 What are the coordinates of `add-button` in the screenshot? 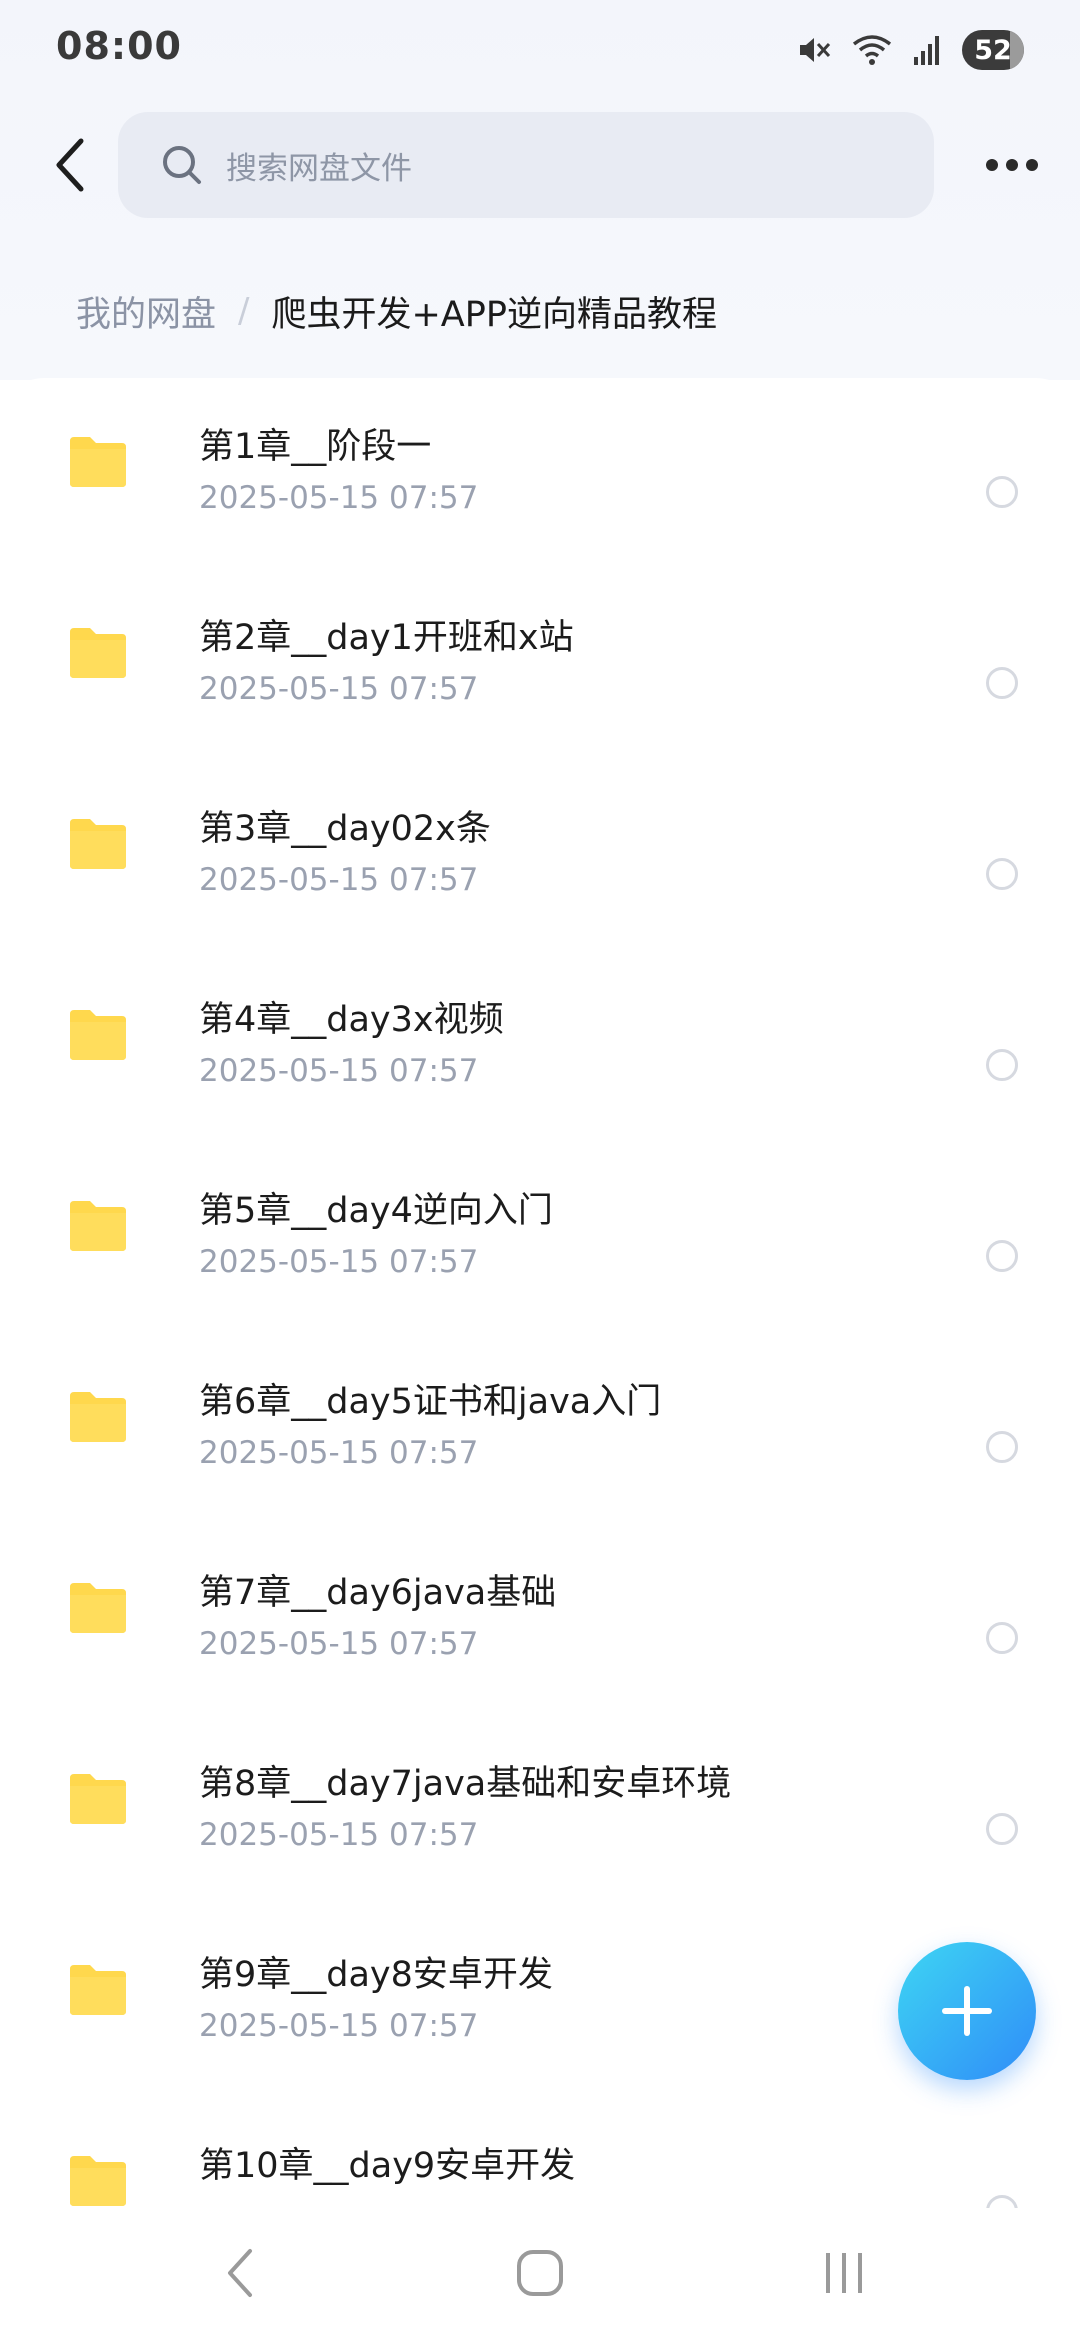 It's located at (967, 2011).